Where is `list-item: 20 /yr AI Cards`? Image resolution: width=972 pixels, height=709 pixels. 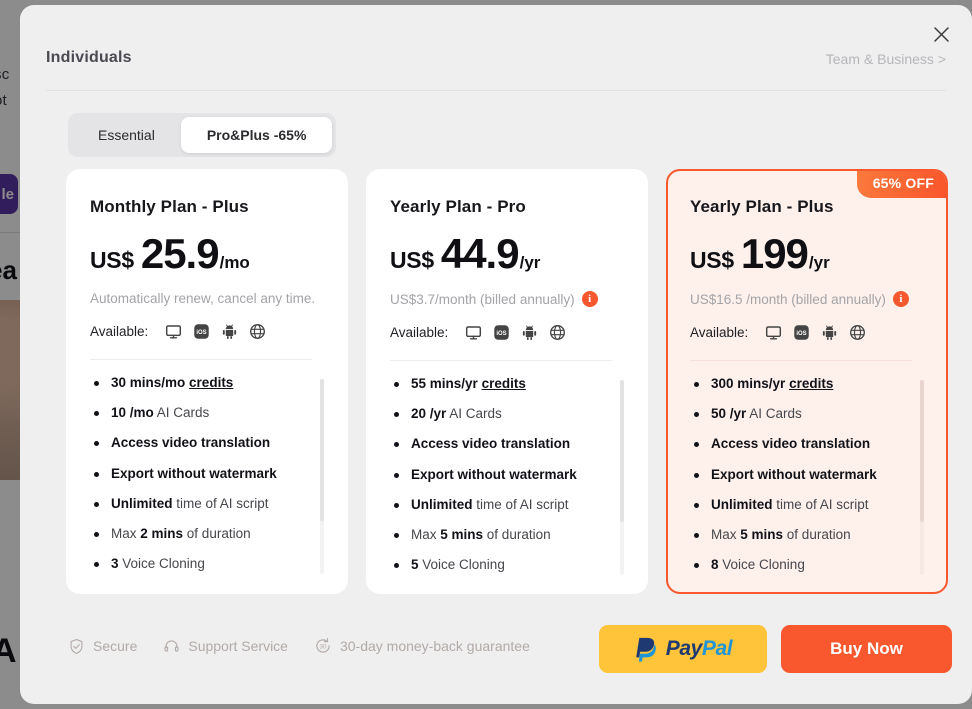 list-item: 20 /yr AI Cards is located at coordinates (498, 414).